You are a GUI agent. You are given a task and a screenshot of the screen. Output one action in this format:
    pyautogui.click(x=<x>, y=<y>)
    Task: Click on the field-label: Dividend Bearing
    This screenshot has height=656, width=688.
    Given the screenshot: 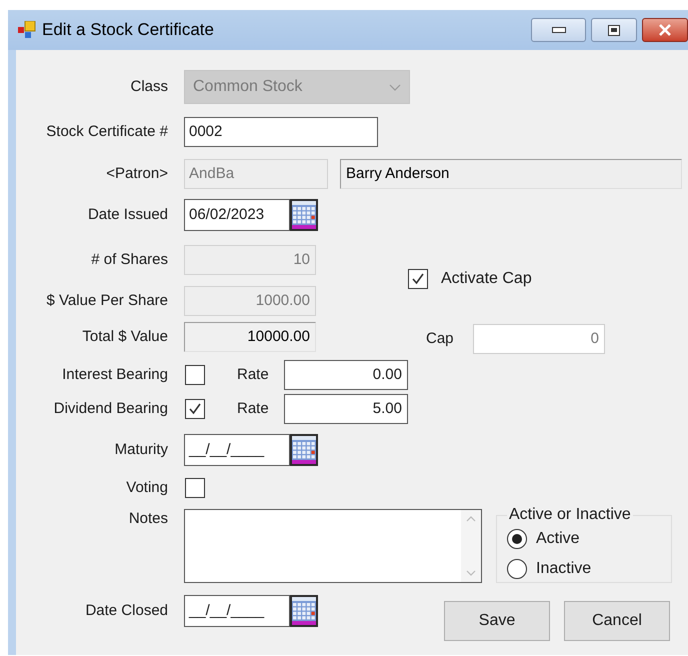 What is the action you would take?
    pyautogui.click(x=111, y=408)
    